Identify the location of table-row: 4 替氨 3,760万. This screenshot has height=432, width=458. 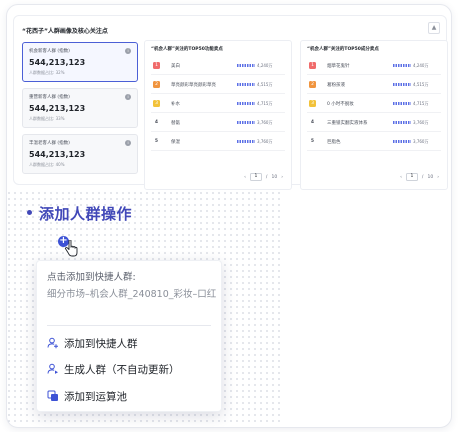
(218, 122).